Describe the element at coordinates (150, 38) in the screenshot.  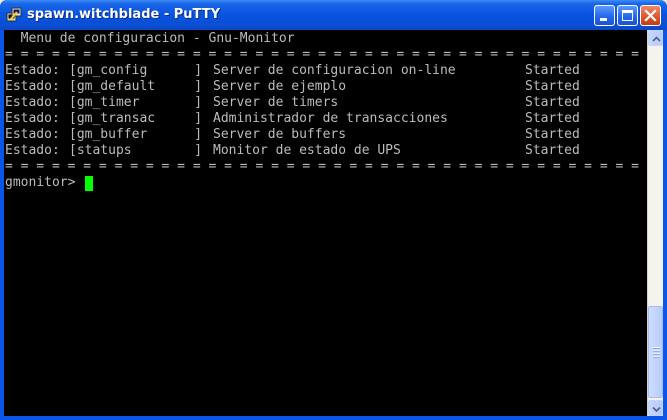
I see `menu-title: Menu de configuracion - Gnu-Monitor` at that location.